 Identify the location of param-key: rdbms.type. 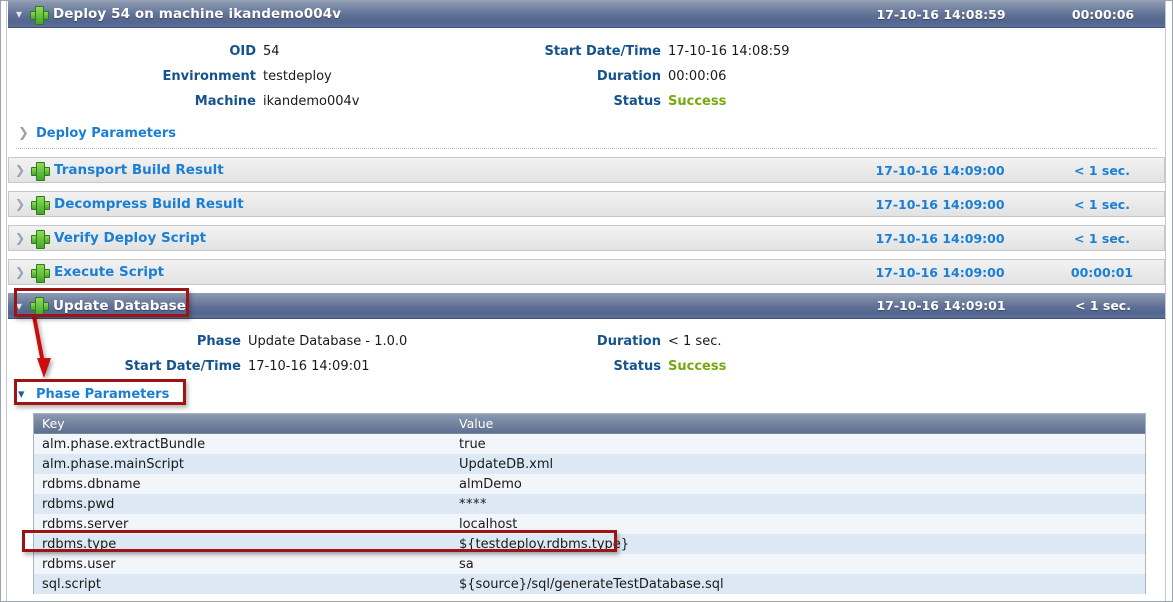
(79, 544).